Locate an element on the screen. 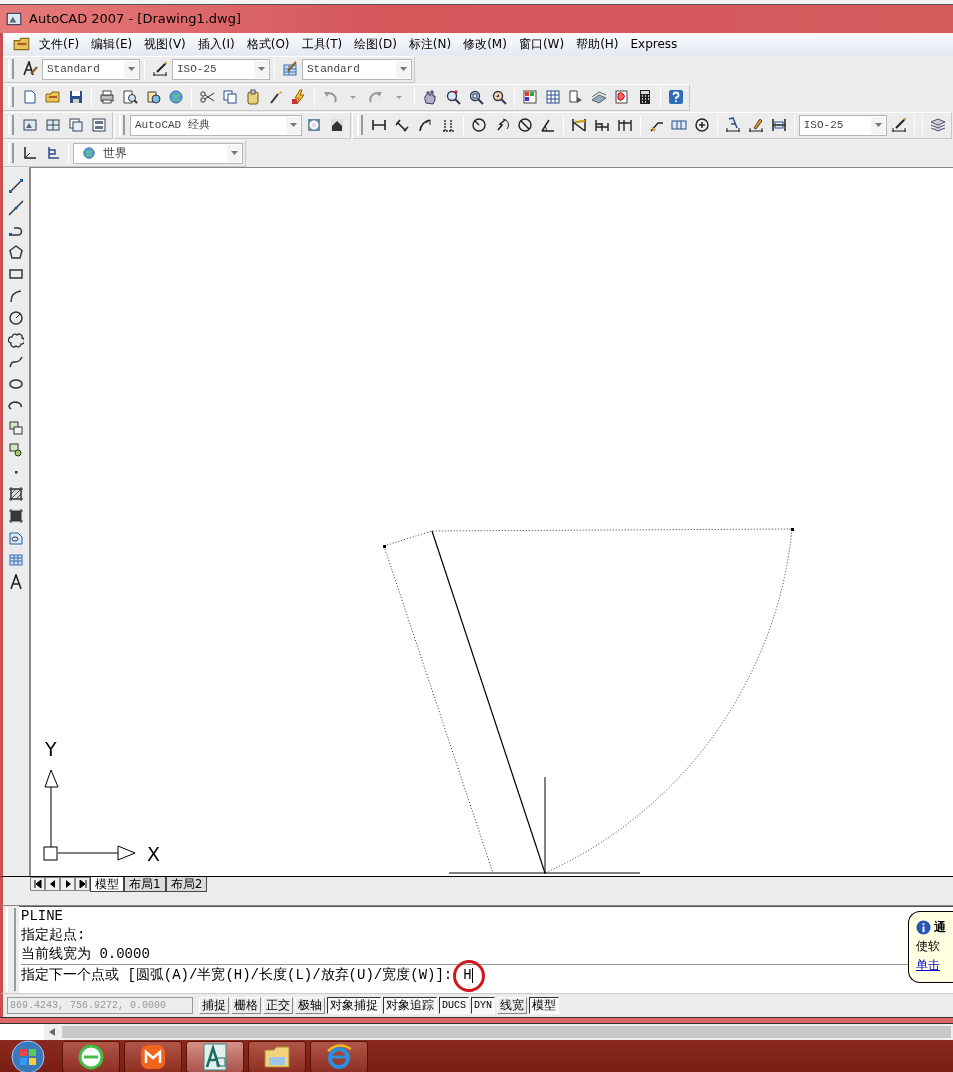 The image size is (953, 1072). pages-icon is located at coordinates (576, 97).